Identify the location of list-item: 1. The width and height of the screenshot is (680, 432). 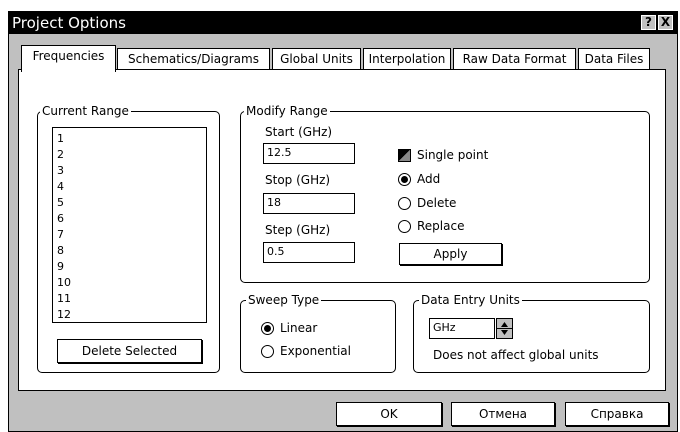
(60, 138).